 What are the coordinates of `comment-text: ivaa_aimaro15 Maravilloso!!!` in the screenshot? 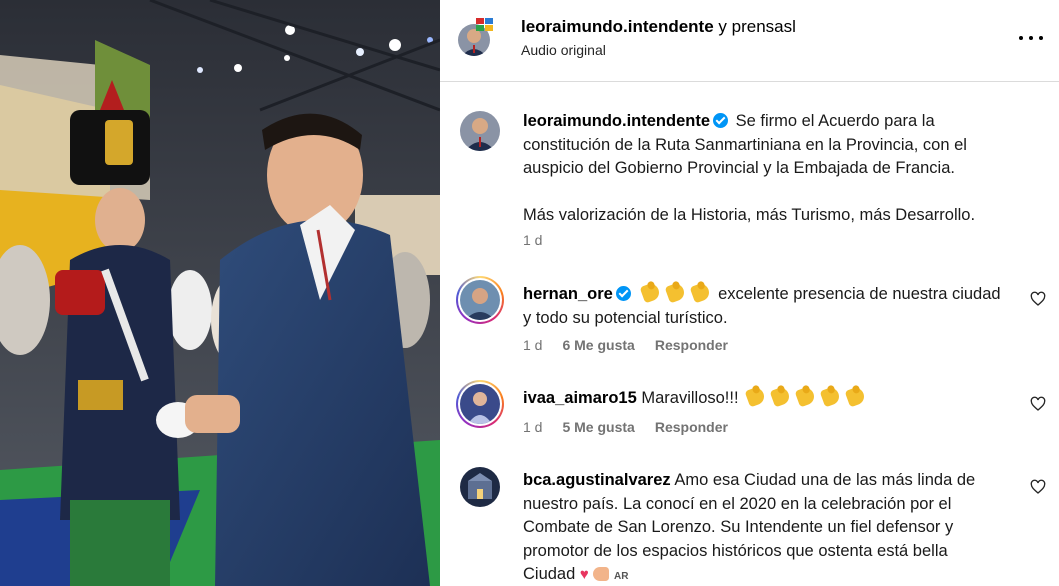 It's located at (763, 398).